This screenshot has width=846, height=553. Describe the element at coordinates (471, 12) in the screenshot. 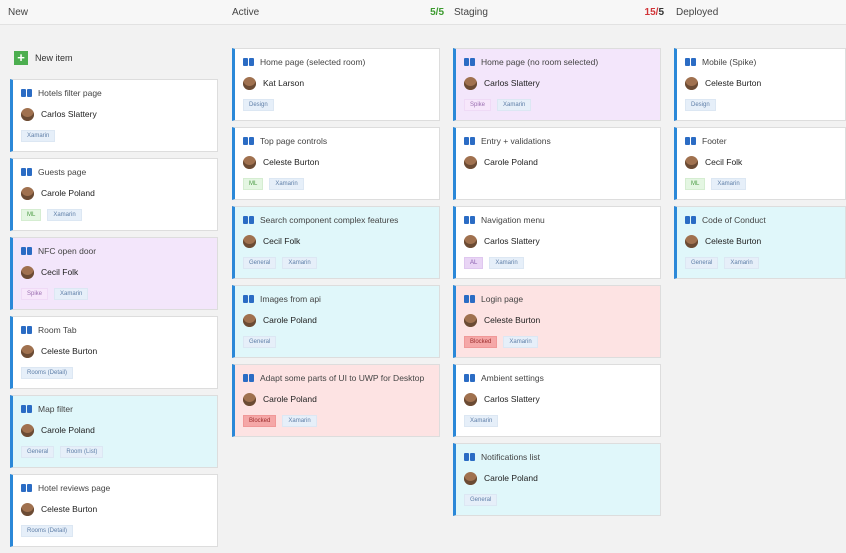

I see `column-title: Staging` at that location.